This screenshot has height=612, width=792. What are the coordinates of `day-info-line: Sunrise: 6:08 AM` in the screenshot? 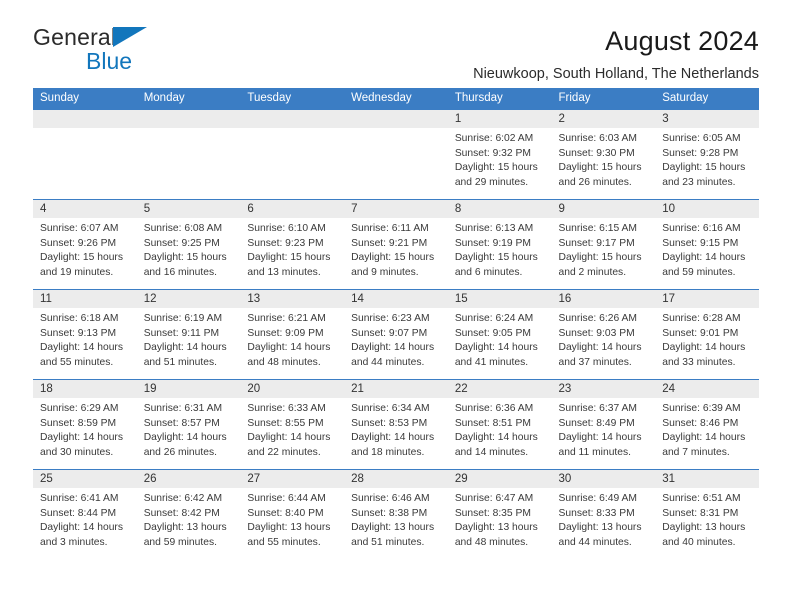 It's located at (183, 228).